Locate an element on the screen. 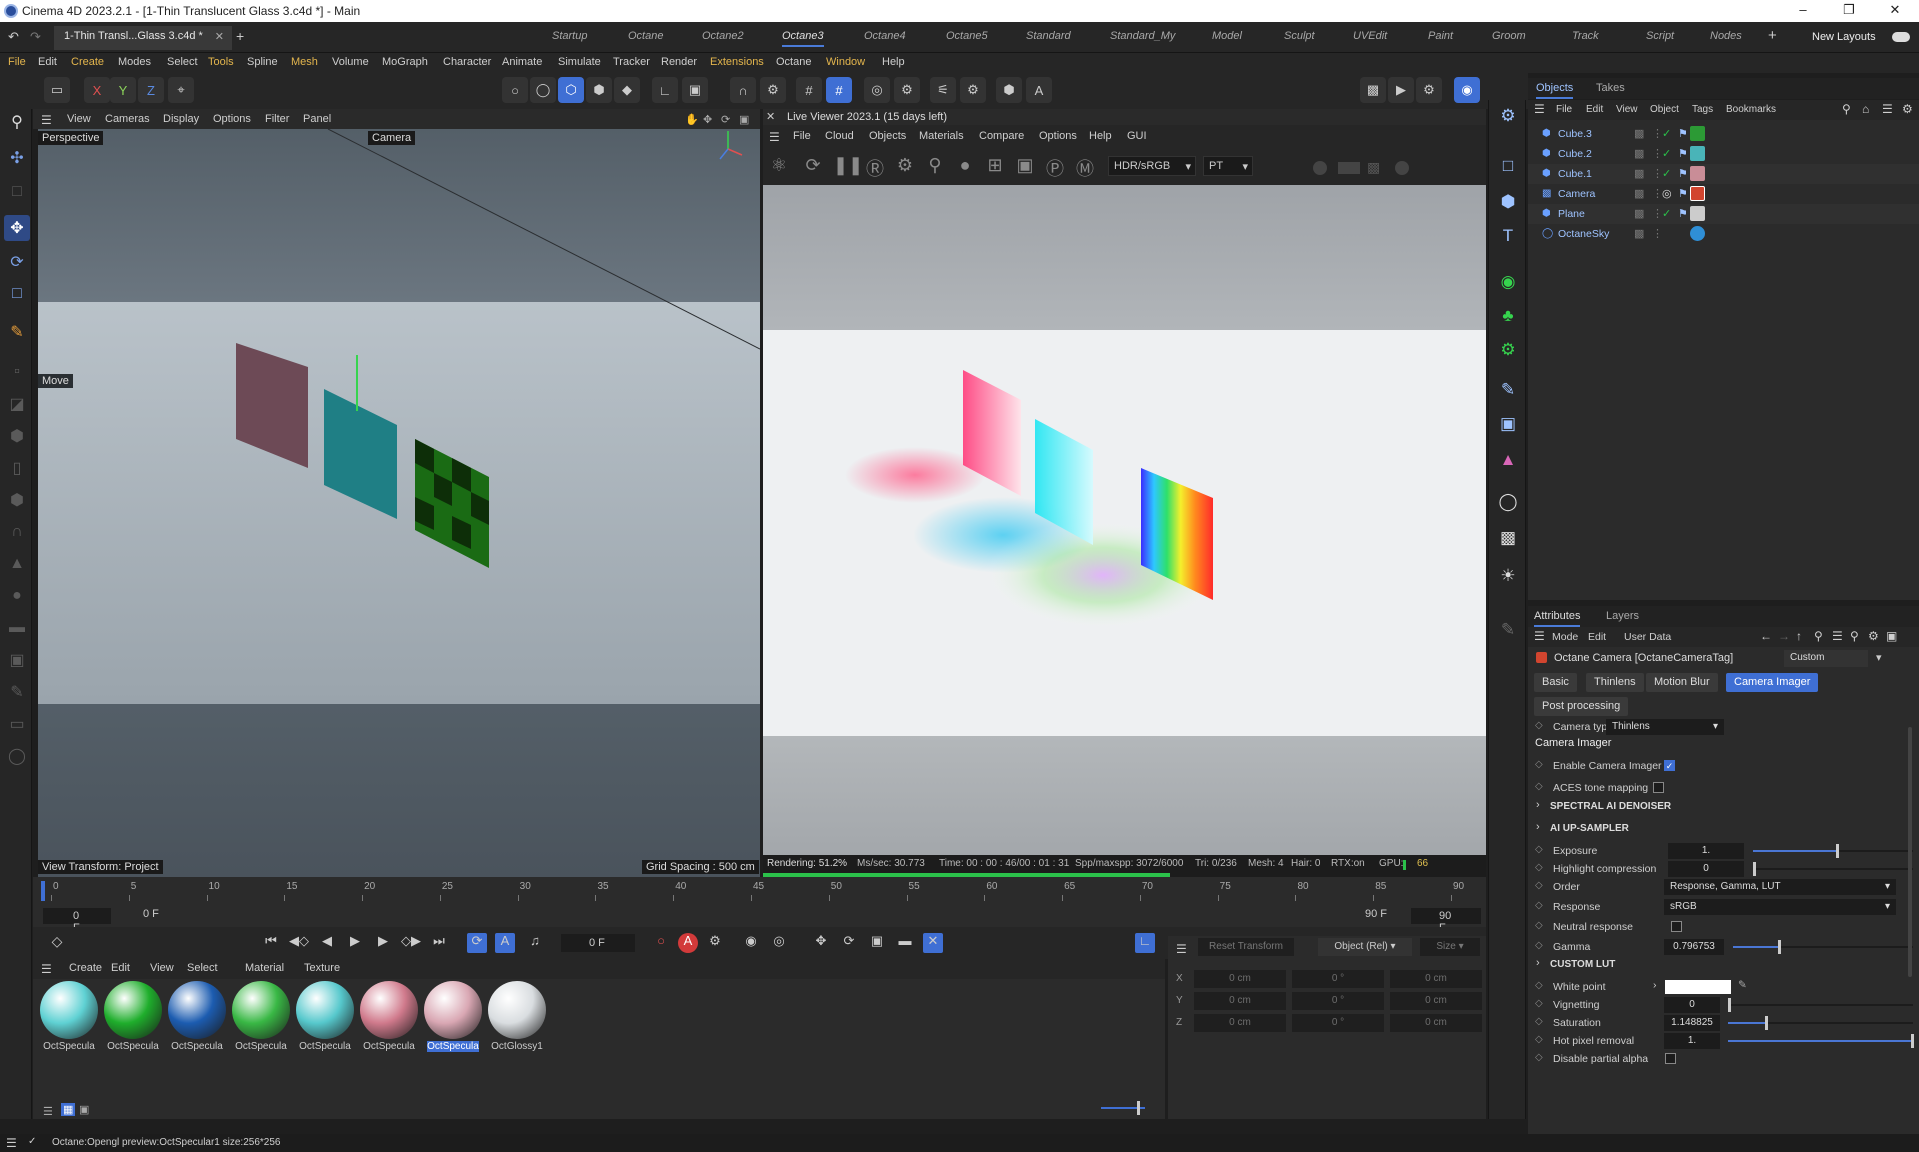  symmetry-icon: ⚟ is located at coordinates (943, 90).